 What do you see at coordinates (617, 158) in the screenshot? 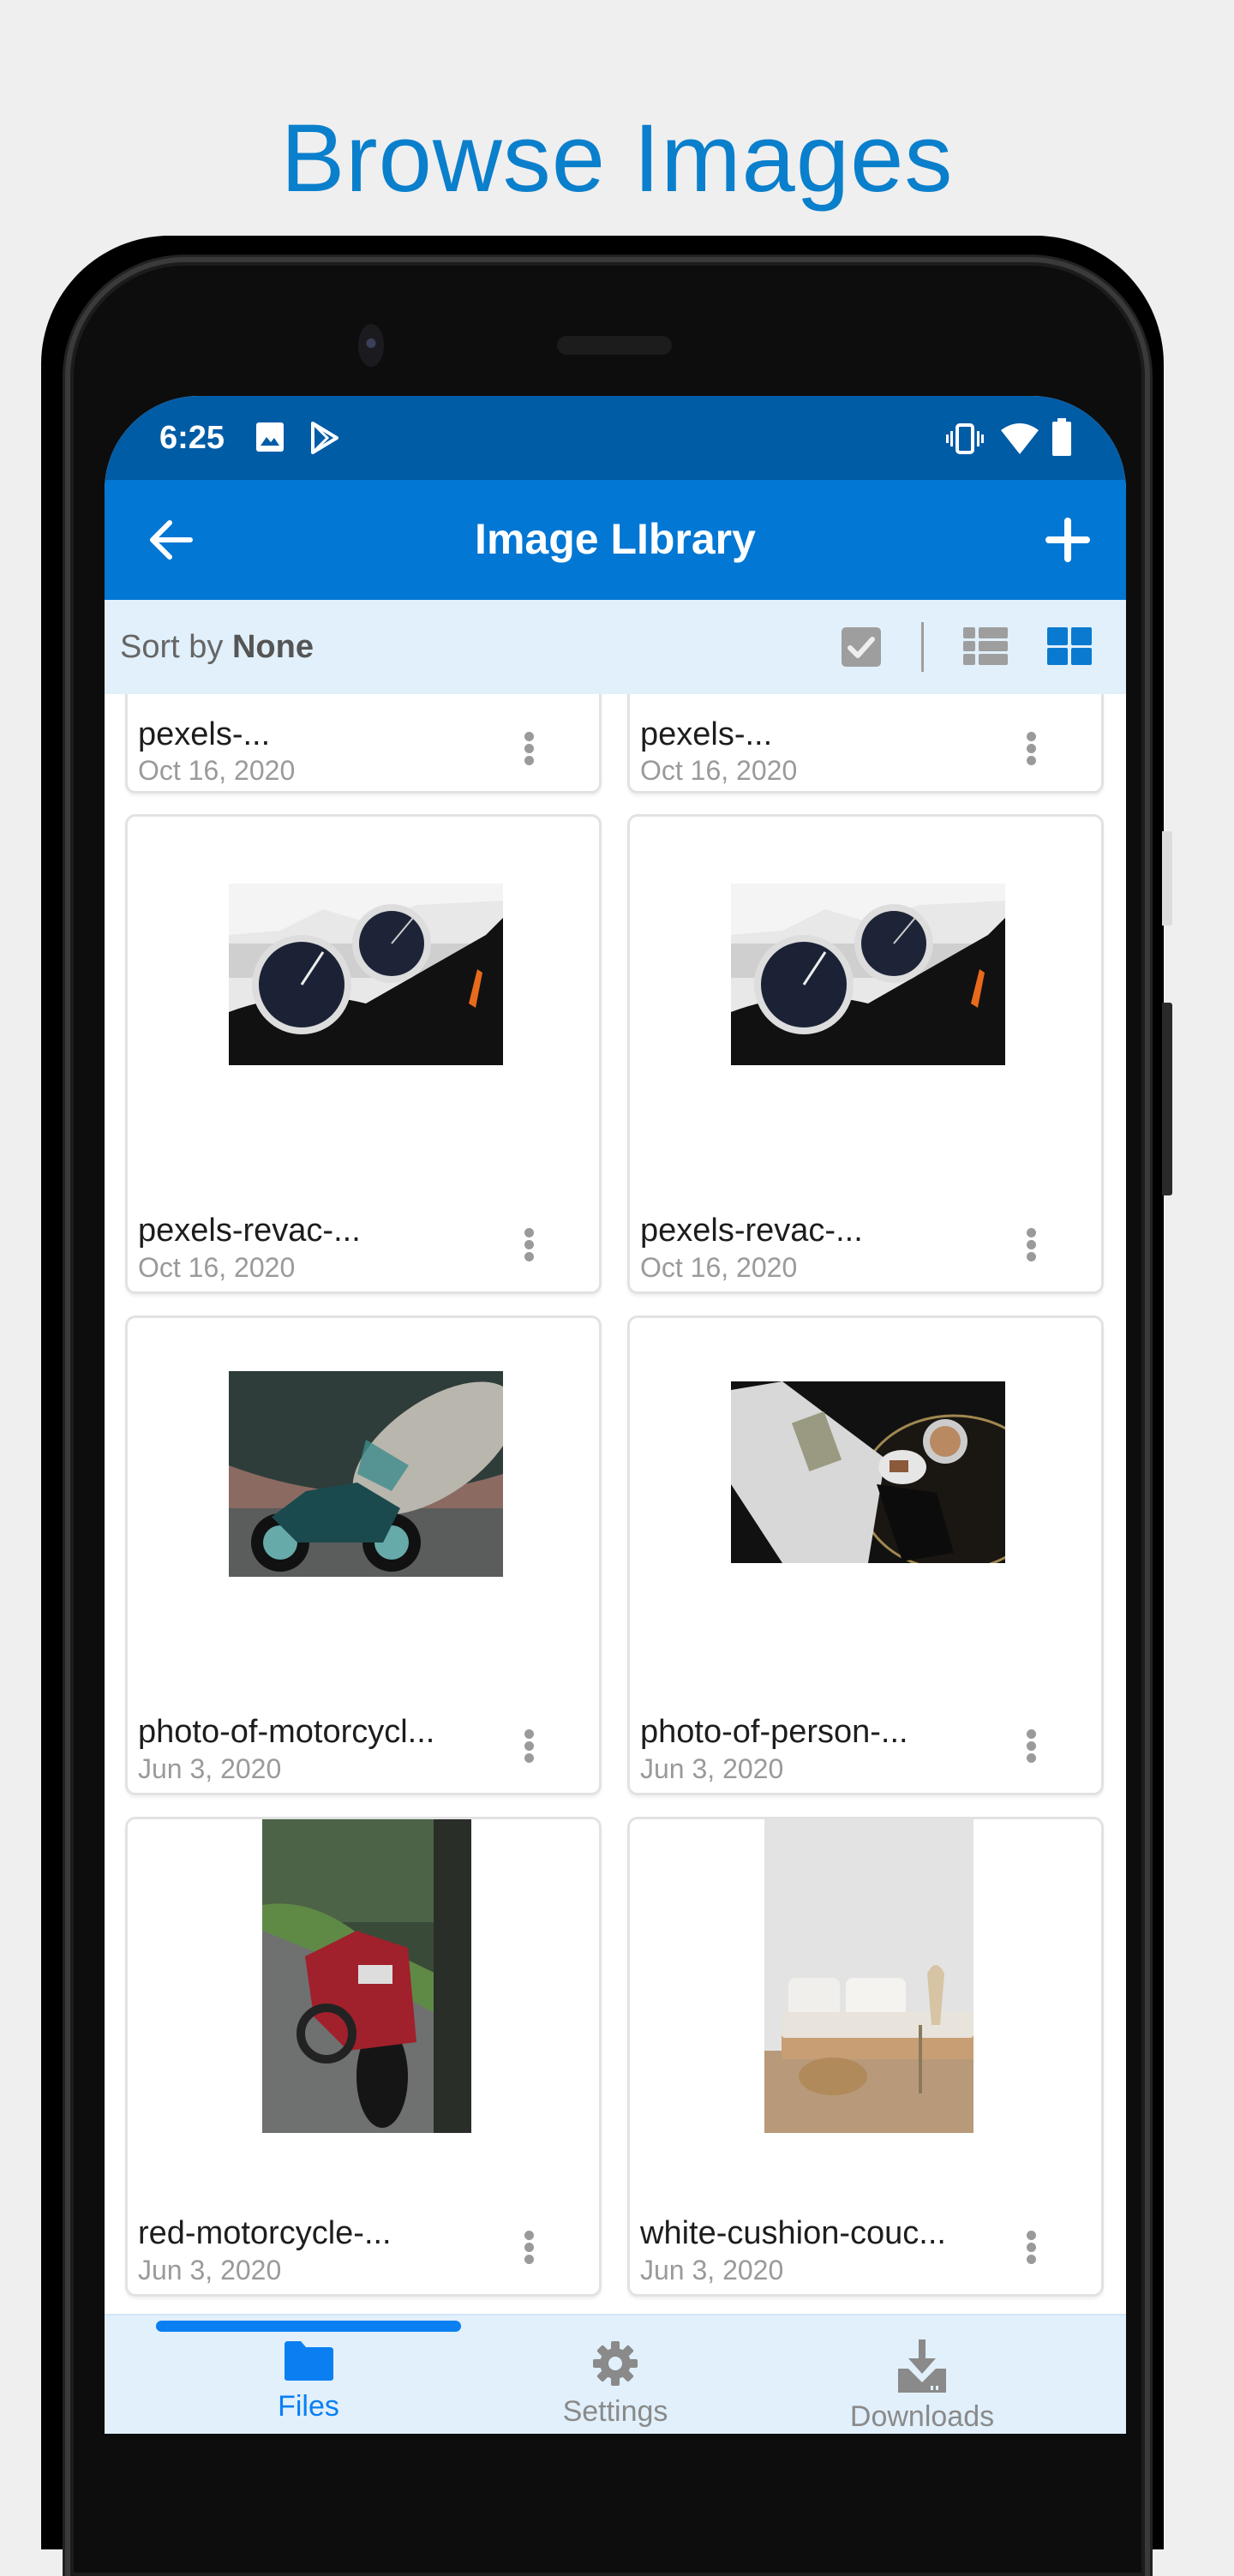
I see `promo-title: Browse Images` at bounding box center [617, 158].